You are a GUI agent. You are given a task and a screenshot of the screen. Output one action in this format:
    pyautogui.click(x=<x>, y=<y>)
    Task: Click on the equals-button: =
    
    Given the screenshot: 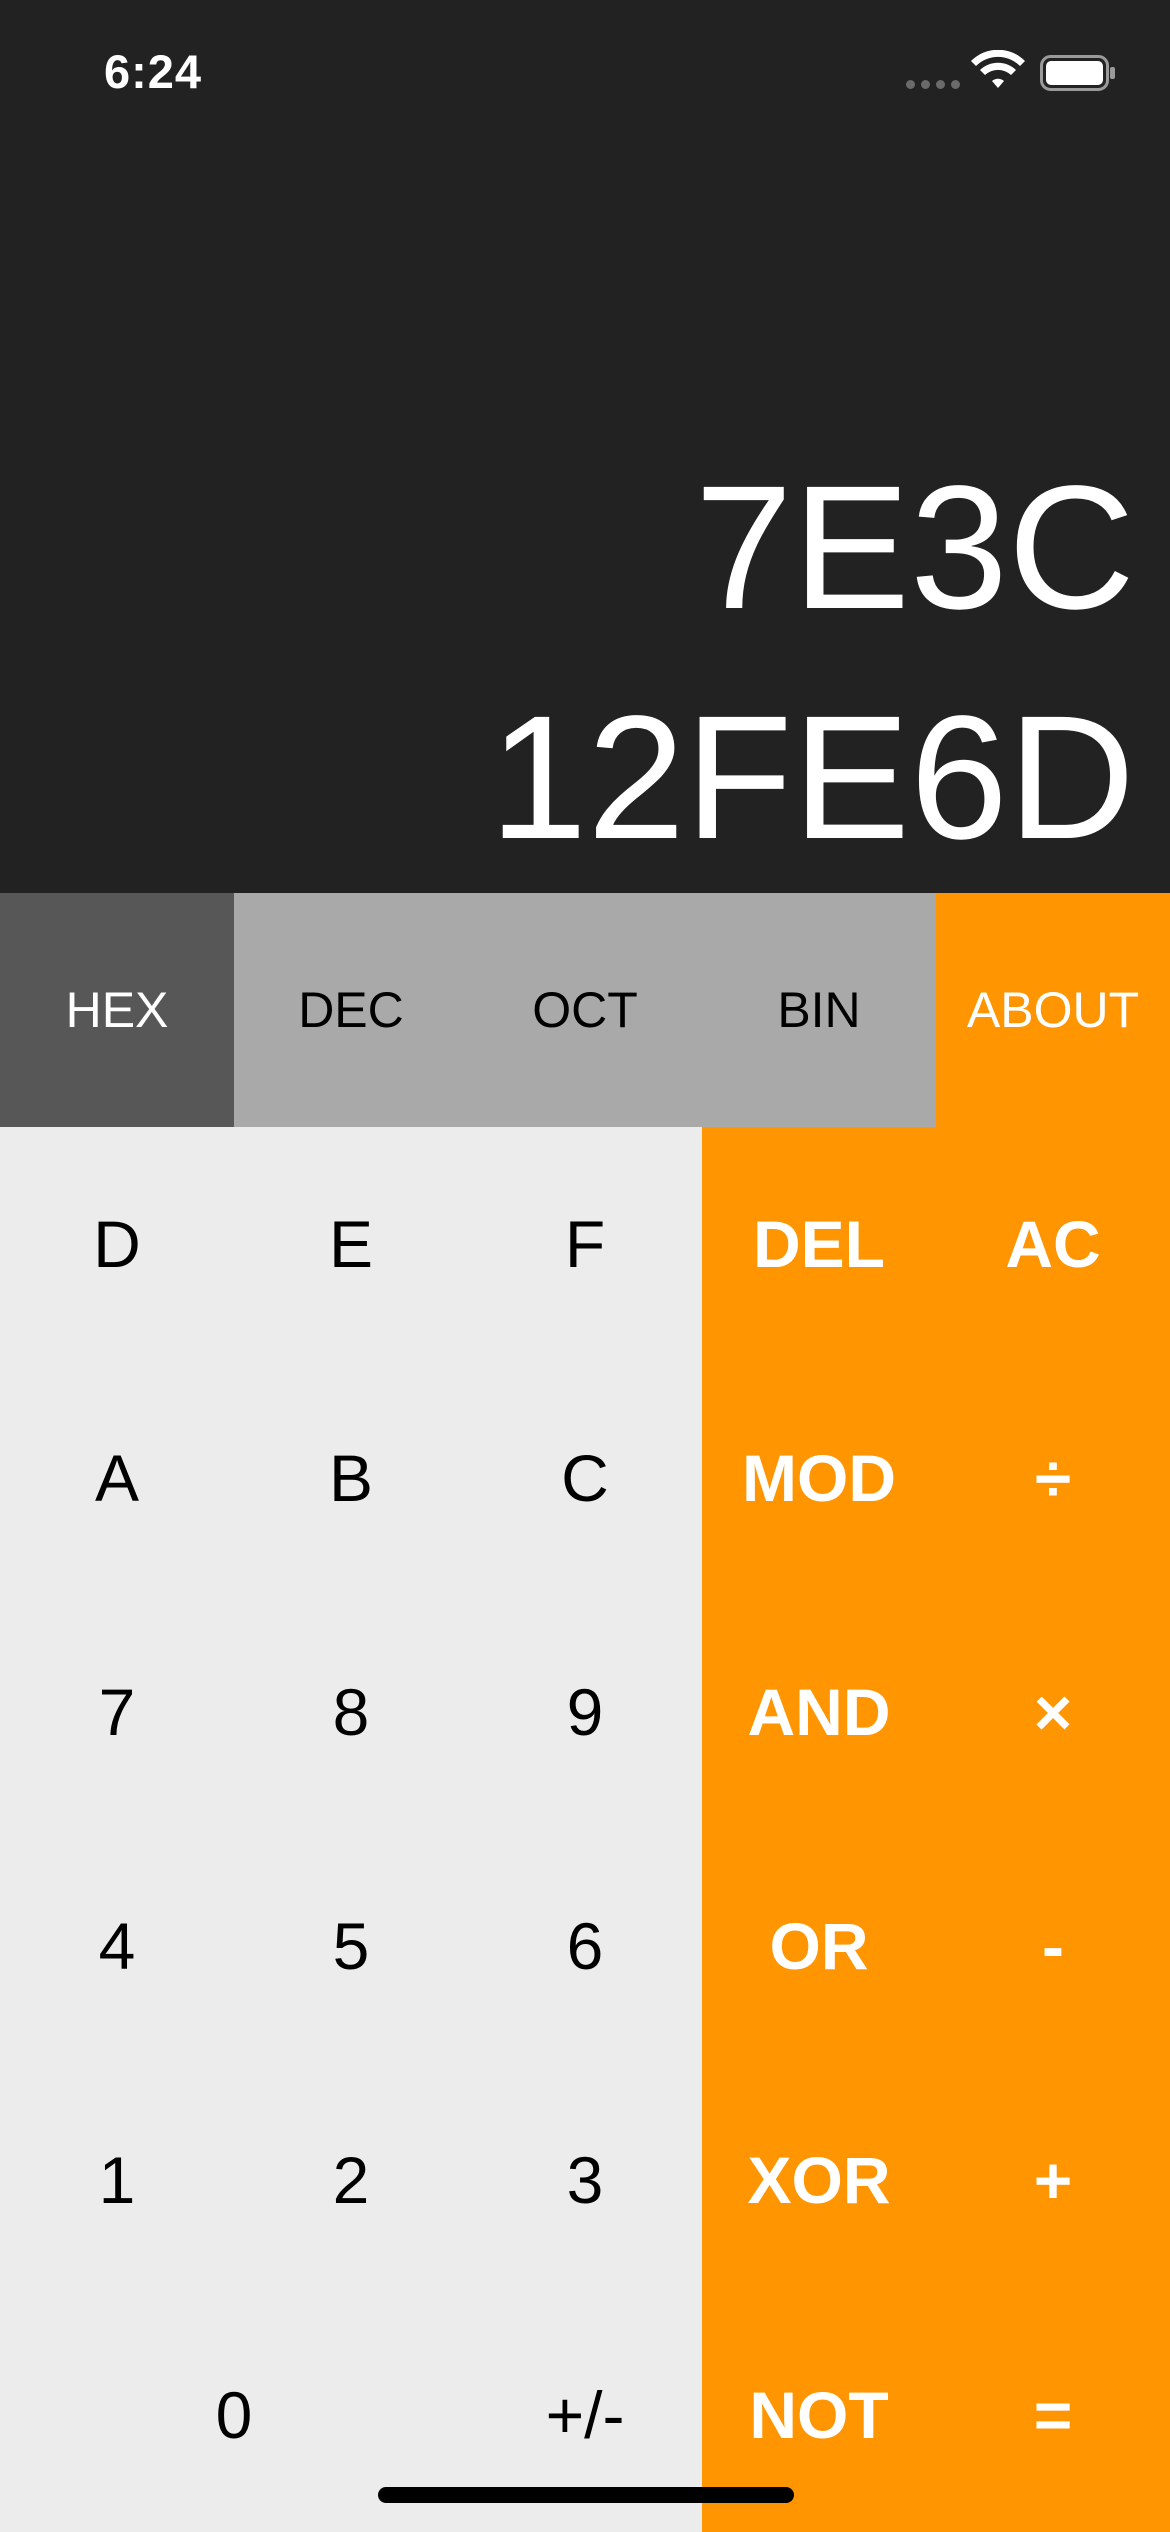 What is the action you would take?
    pyautogui.click(x=1053, y=2414)
    